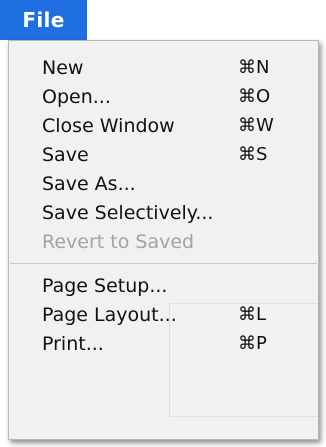 This screenshot has height=447, width=326. I want to click on menu-separator, so click(163, 263).